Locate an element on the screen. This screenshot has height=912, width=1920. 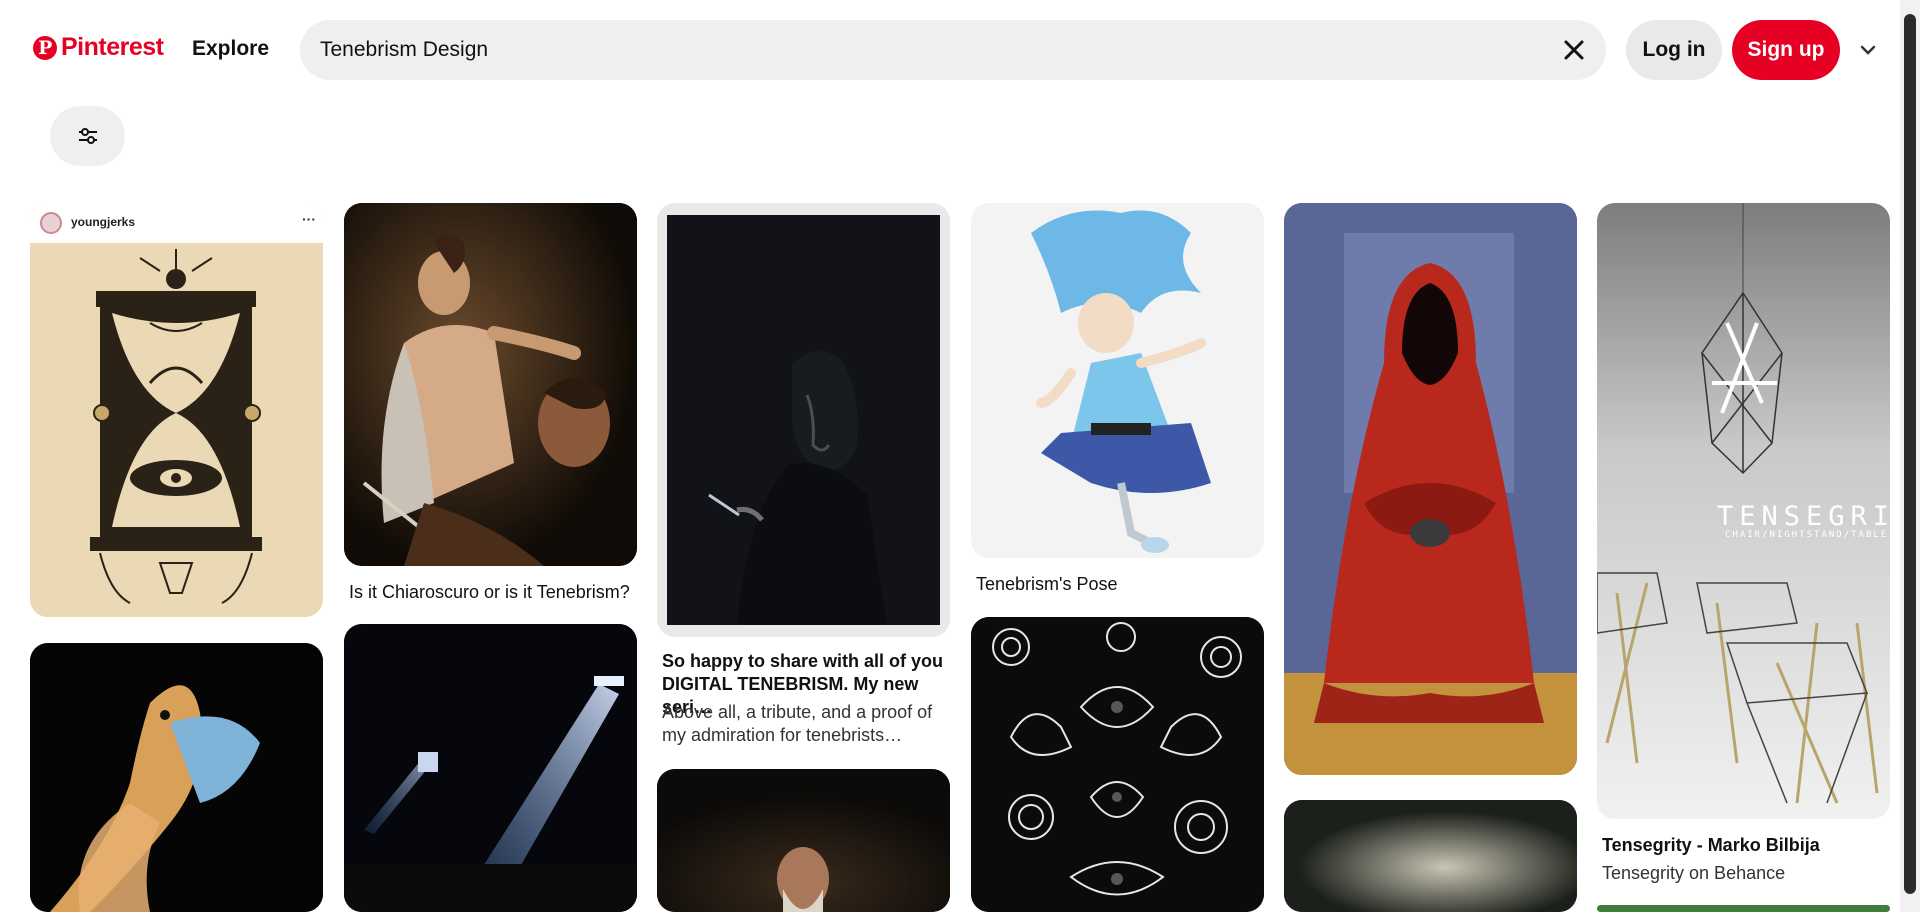
tensegrity-image-subtitle: CHAIR/NIGHTSTAND/TABLE is located at coordinates (1807, 535).